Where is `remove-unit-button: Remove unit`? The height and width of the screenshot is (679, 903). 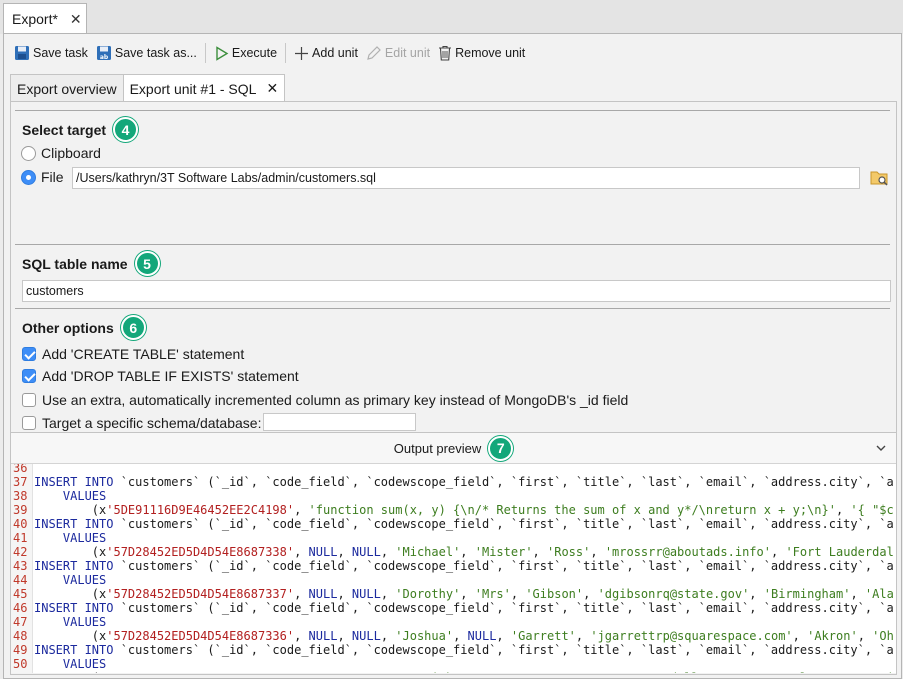 remove-unit-button: Remove unit is located at coordinates (481, 53).